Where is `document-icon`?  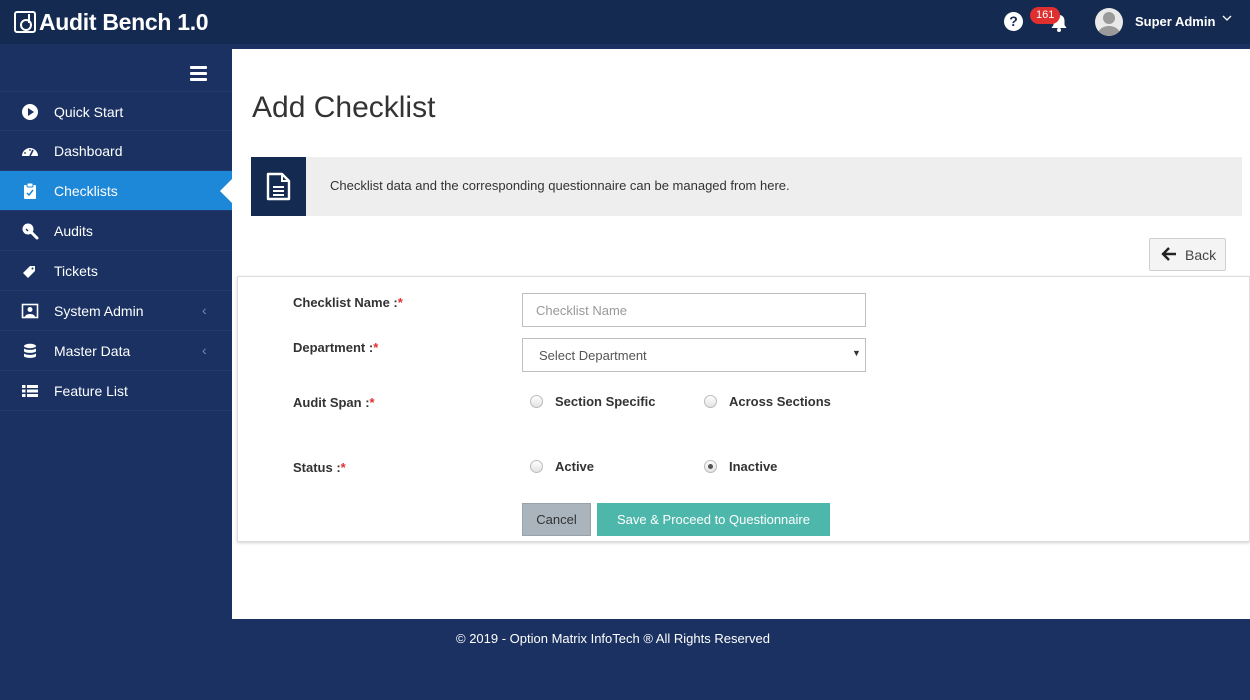
document-icon is located at coordinates (278, 186).